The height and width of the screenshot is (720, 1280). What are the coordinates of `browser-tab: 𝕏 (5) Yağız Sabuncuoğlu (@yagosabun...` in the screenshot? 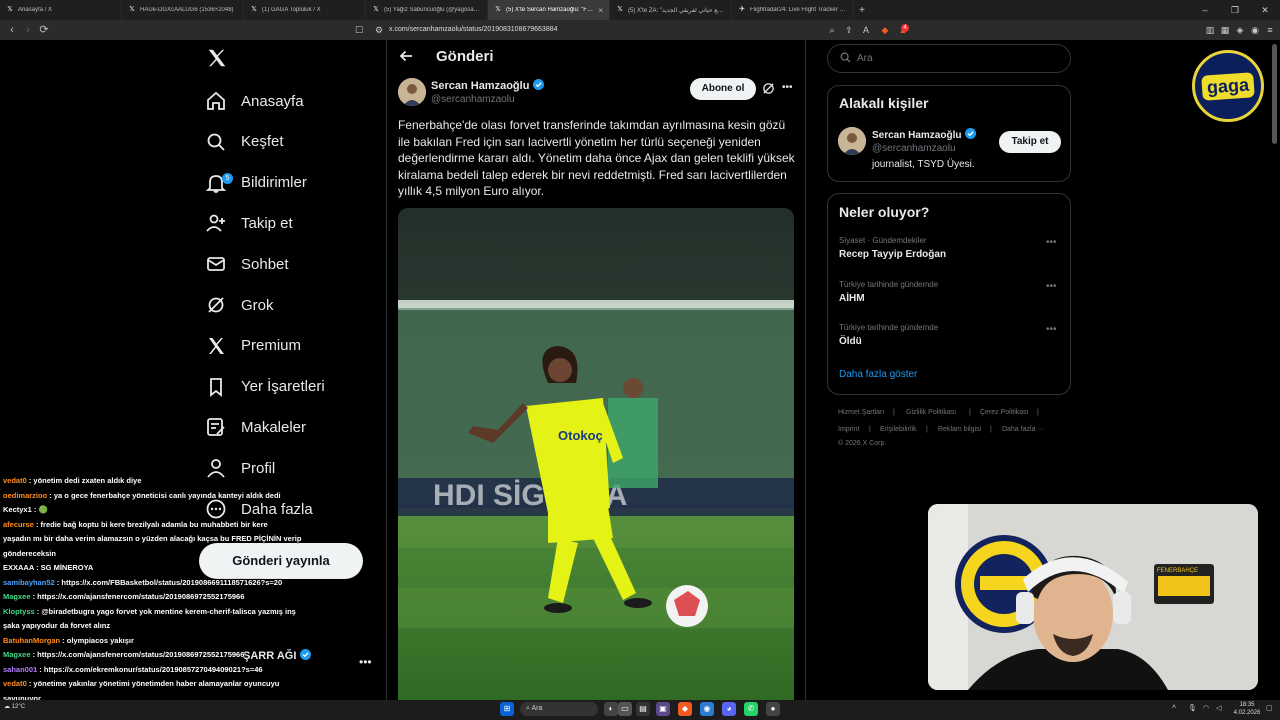 It's located at (427, 10).